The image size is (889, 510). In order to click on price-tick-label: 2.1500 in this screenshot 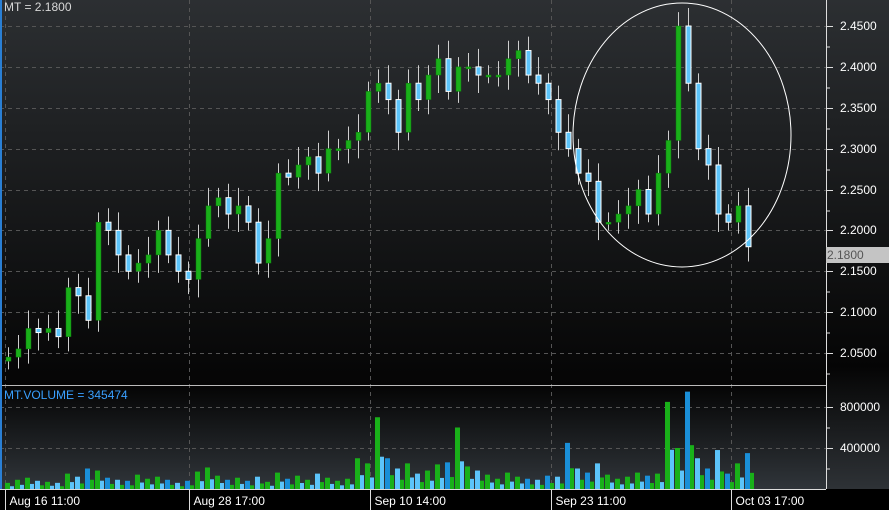, I will do `click(858, 270)`.